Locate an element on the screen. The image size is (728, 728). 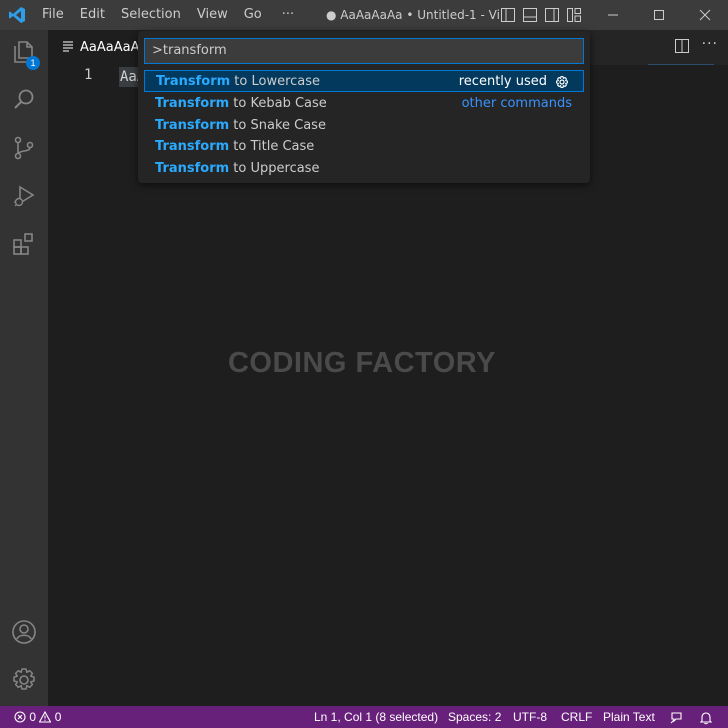
menu-file: File is located at coordinates (53, 15).